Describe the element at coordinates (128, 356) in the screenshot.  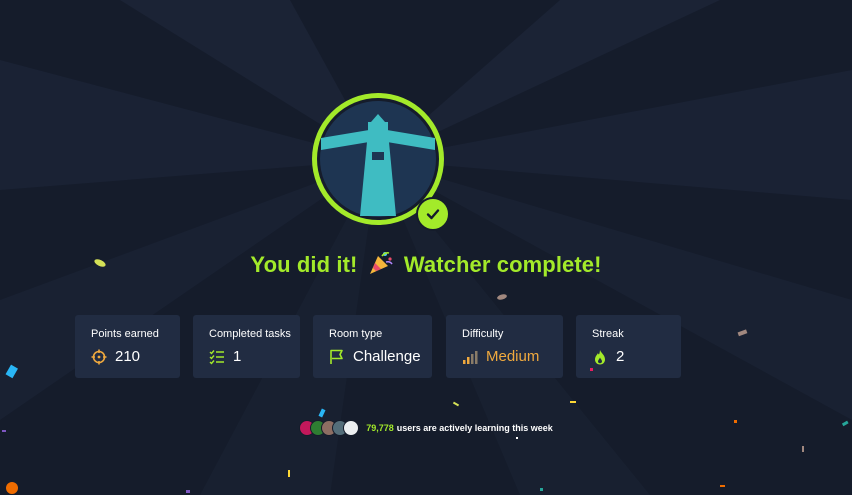
I see `points-value: 210` at that location.